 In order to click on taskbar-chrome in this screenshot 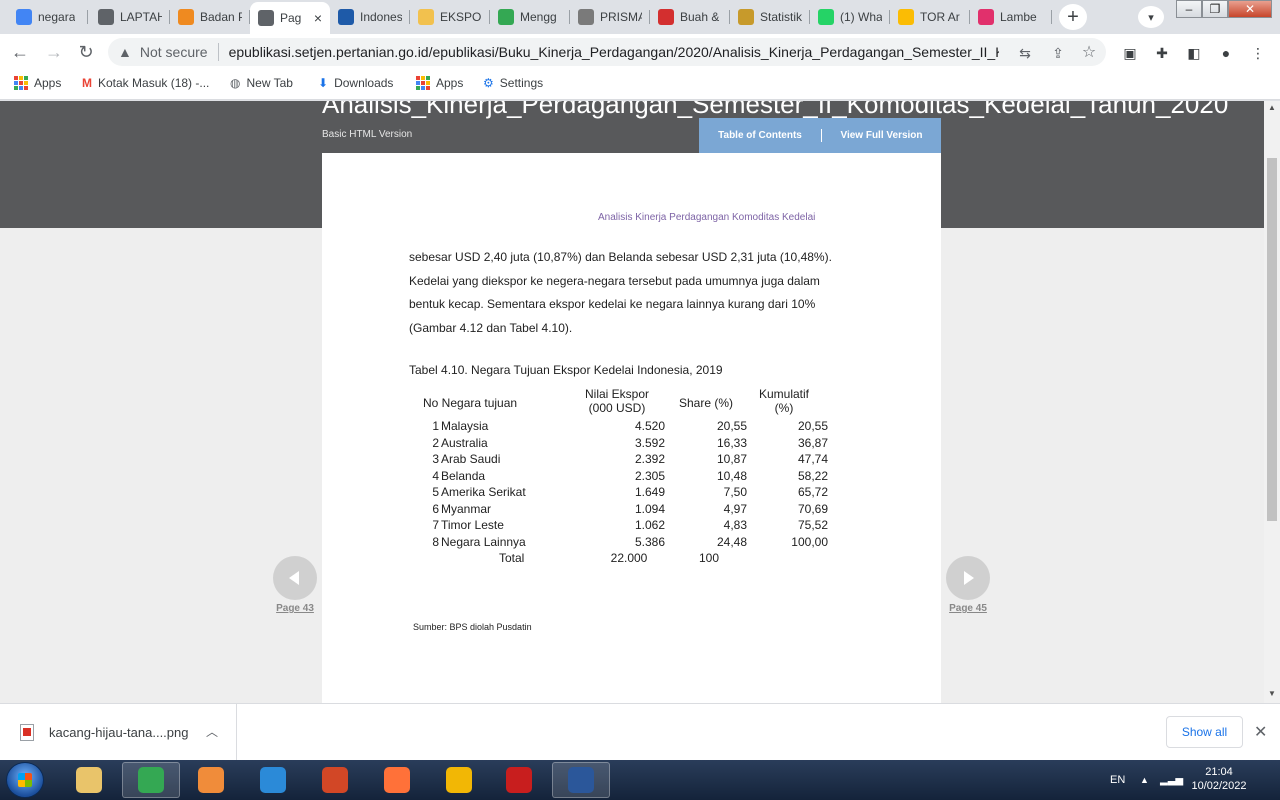, I will do `click(151, 780)`.